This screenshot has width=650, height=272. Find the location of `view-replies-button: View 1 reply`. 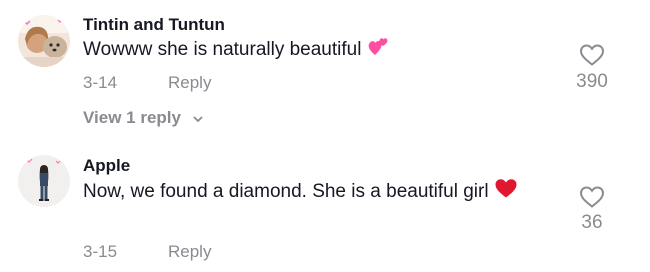

view-replies-button: View 1 reply is located at coordinates (143, 118).